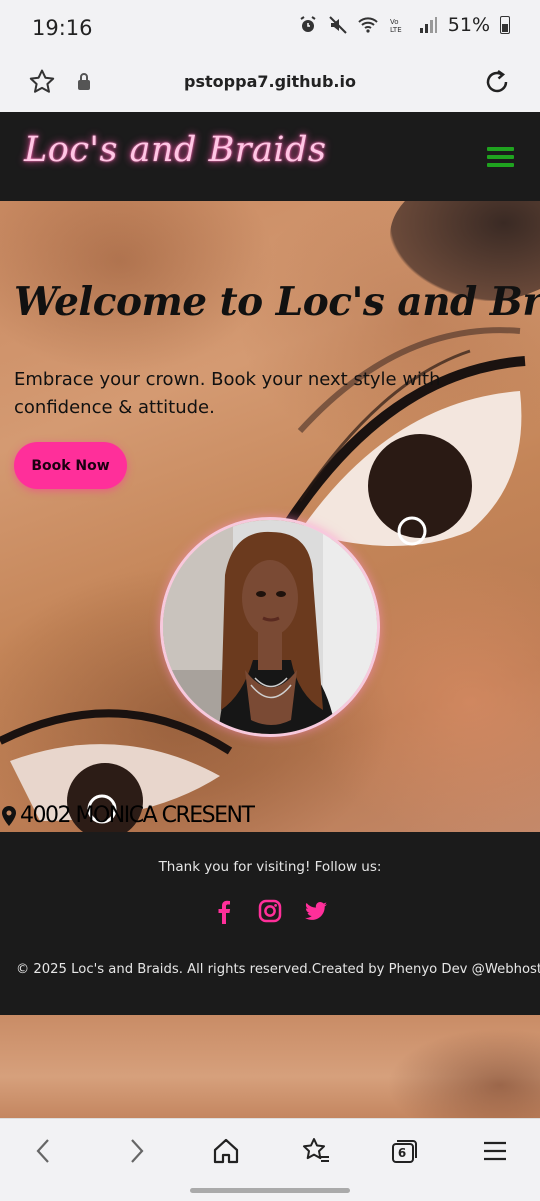 This screenshot has height=1201, width=540. Describe the element at coordinates (497, 82) in the screenshot. I see `reload-icon` at that location.